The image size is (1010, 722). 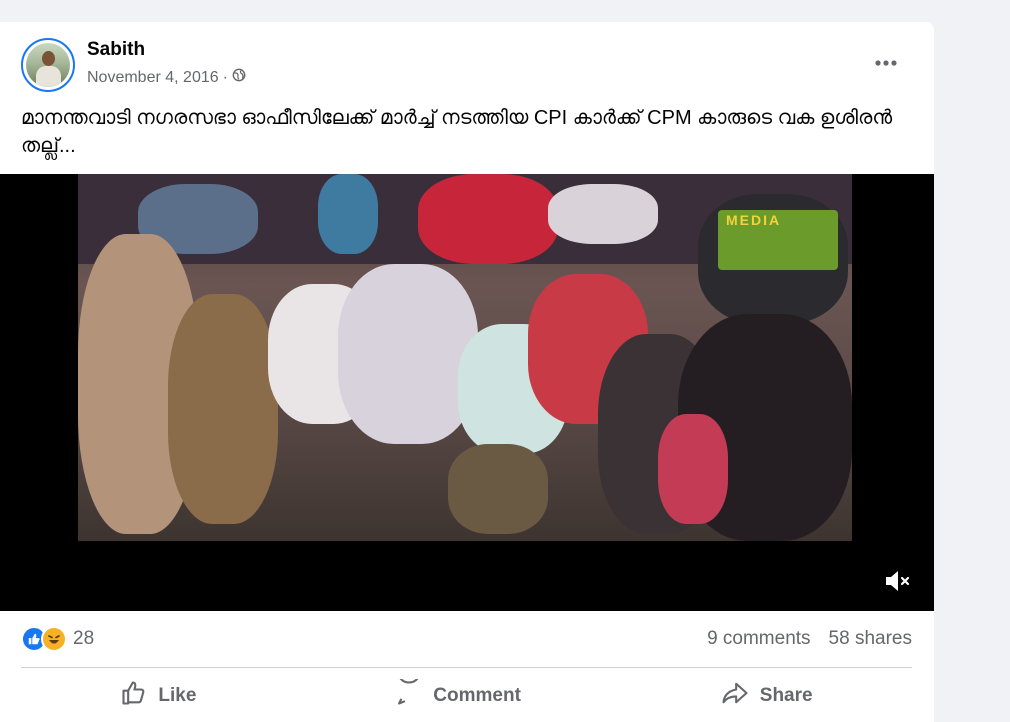 I want to click on haha-reaction-icon, so click(x=54, y=639).